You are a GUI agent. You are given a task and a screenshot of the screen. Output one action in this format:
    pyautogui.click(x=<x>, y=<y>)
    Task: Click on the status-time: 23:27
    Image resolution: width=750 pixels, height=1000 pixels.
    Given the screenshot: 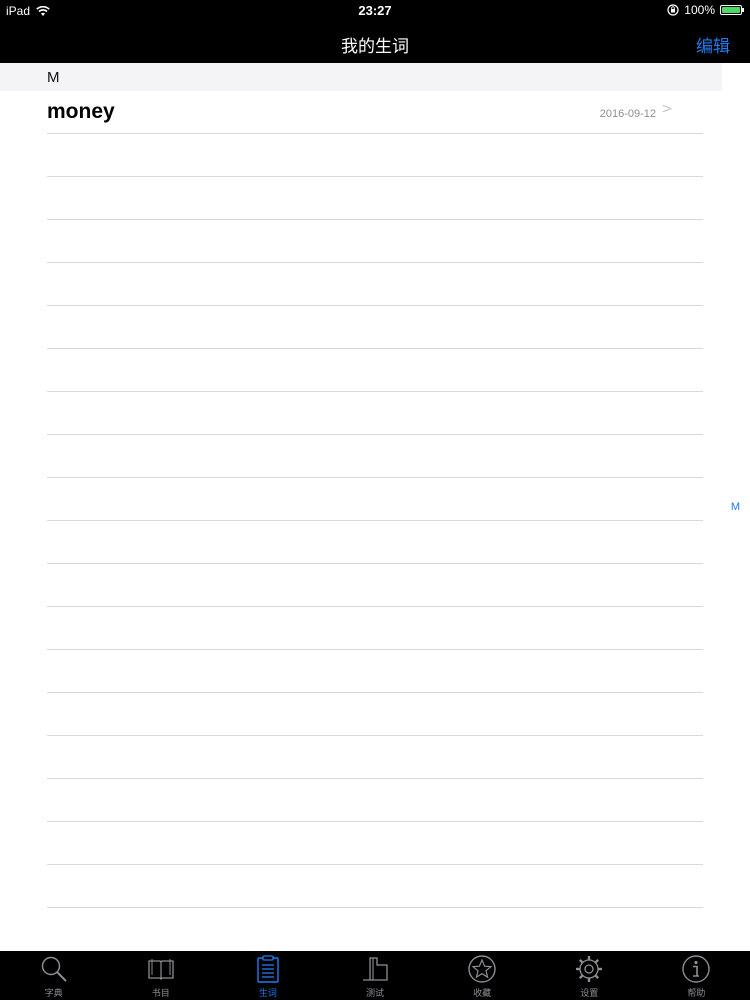 What is the action you would take?
    pyautogui.click(x=375, y=10)
    